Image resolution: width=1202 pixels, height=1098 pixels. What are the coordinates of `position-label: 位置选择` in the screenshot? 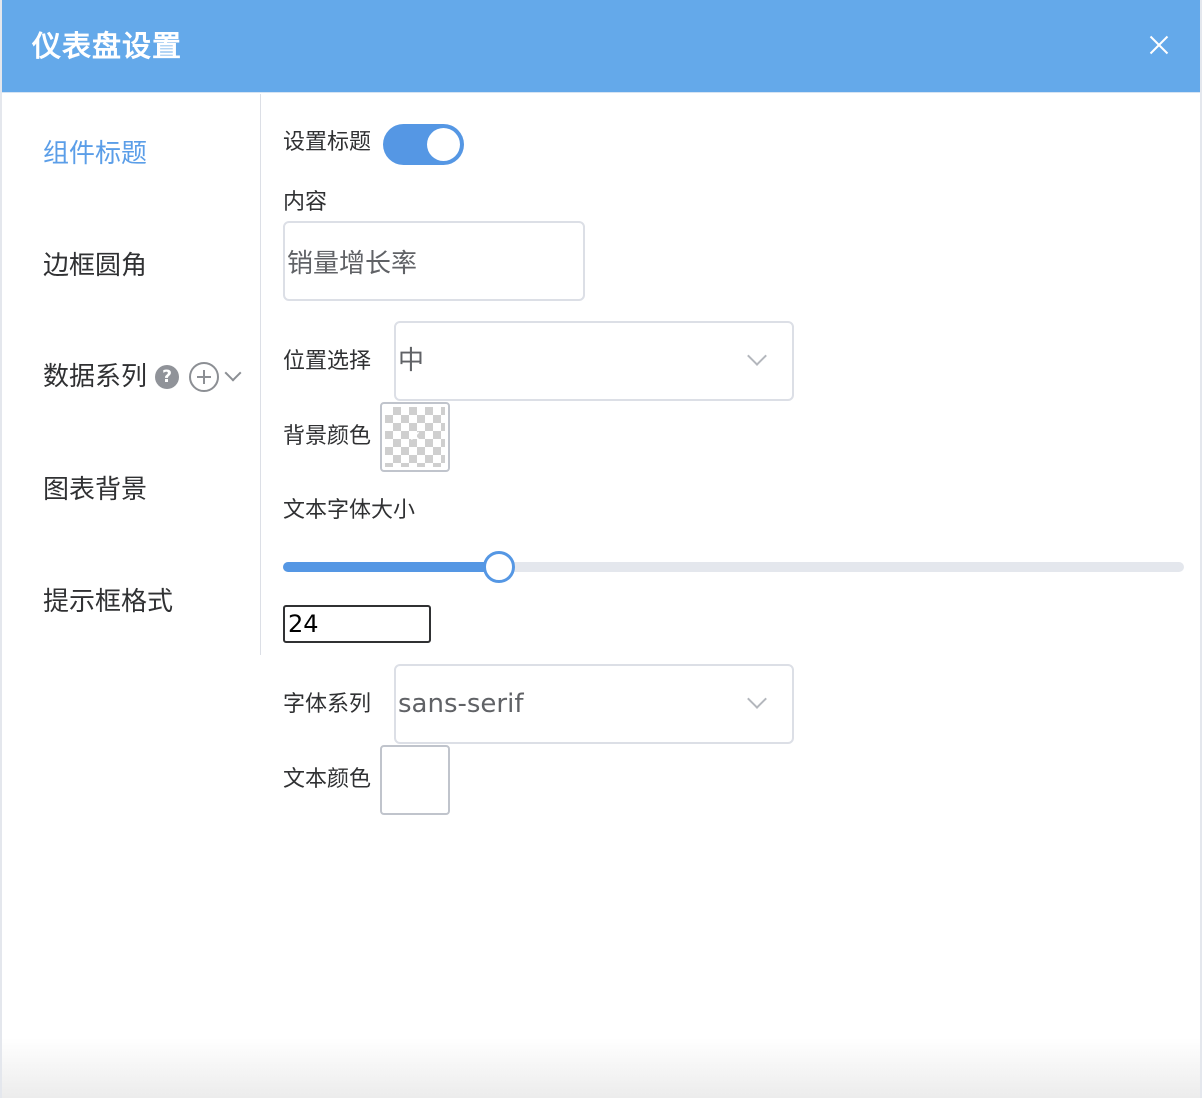 It's located at (327, 361).